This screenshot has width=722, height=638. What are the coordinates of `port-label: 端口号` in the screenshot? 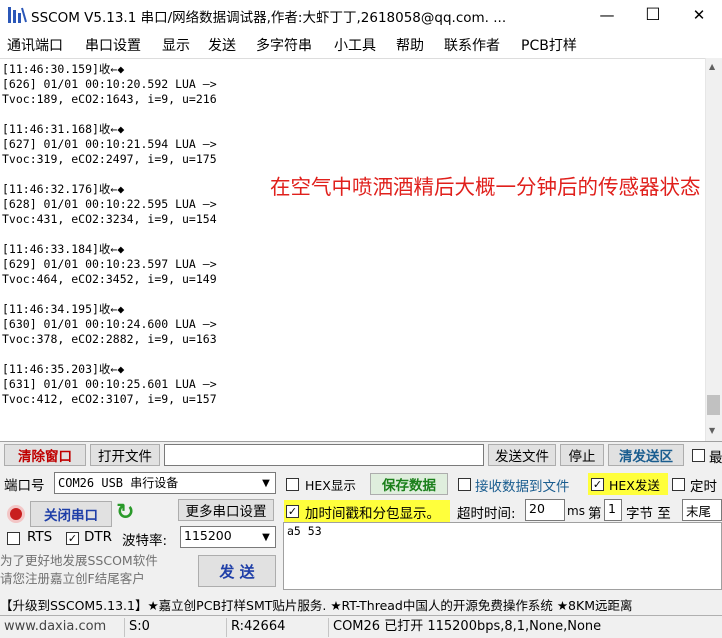 It's located at (24, 486).